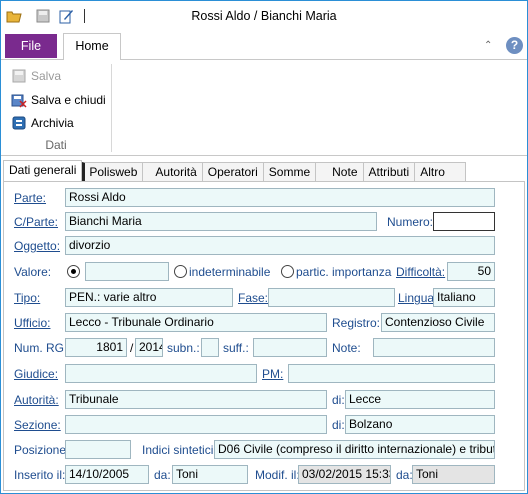  What do you see at coordinates (236, 348) in the screenshot?
I see `suff-label: suff.:` at bounding box center [236, 348].